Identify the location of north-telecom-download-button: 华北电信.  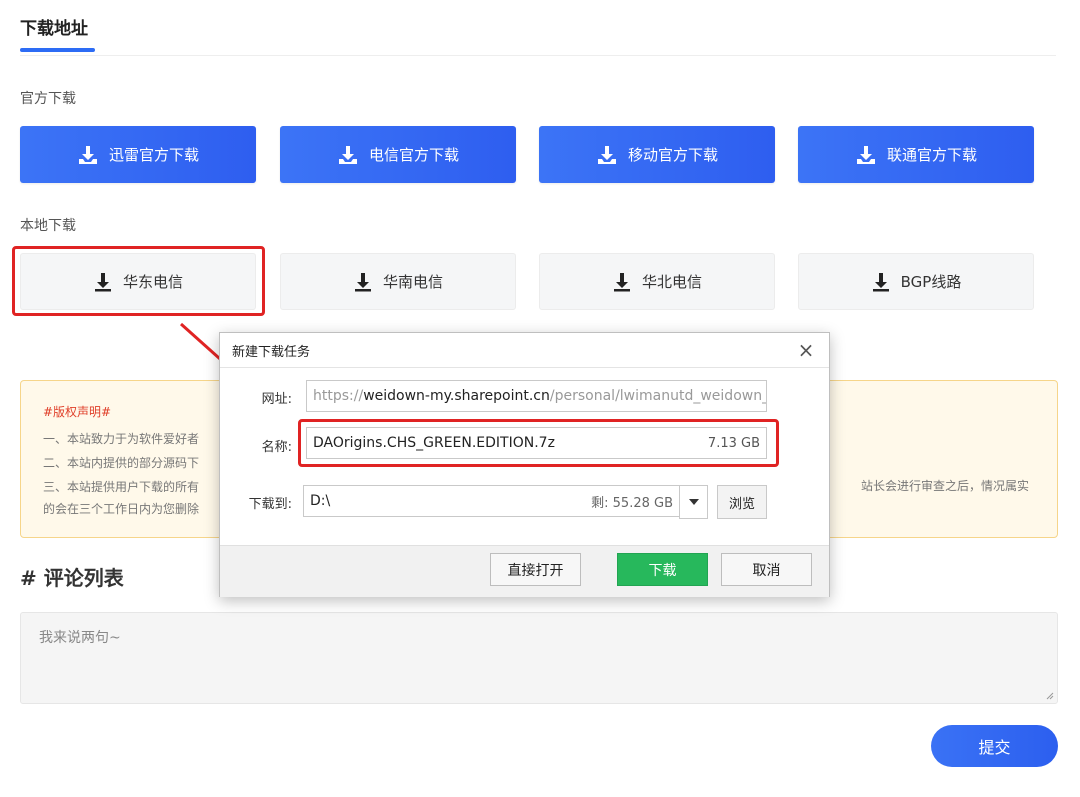
(657, 281).